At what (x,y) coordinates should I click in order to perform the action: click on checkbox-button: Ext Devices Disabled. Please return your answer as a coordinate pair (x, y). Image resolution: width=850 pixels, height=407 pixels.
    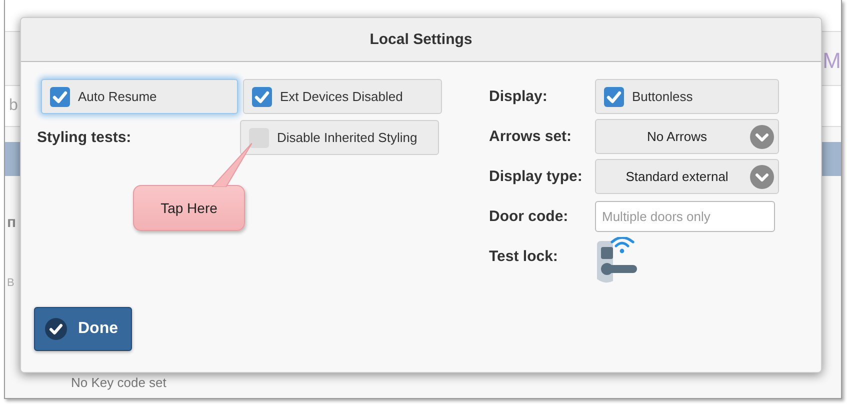
    Looking at the image, I should click on (342, 96).